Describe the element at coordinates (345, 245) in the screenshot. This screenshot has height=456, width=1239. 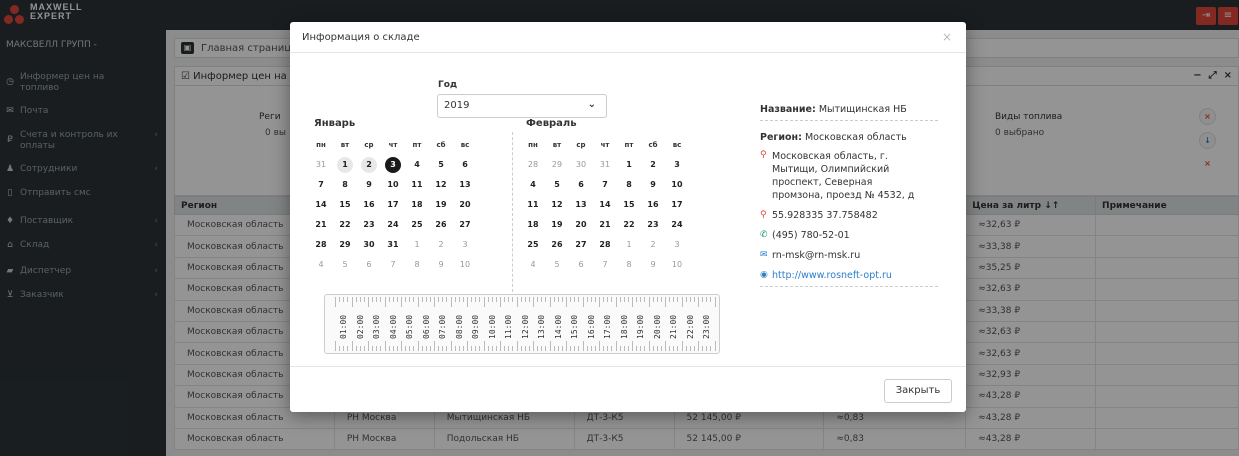
I see `calendar-day: 29` at that location.